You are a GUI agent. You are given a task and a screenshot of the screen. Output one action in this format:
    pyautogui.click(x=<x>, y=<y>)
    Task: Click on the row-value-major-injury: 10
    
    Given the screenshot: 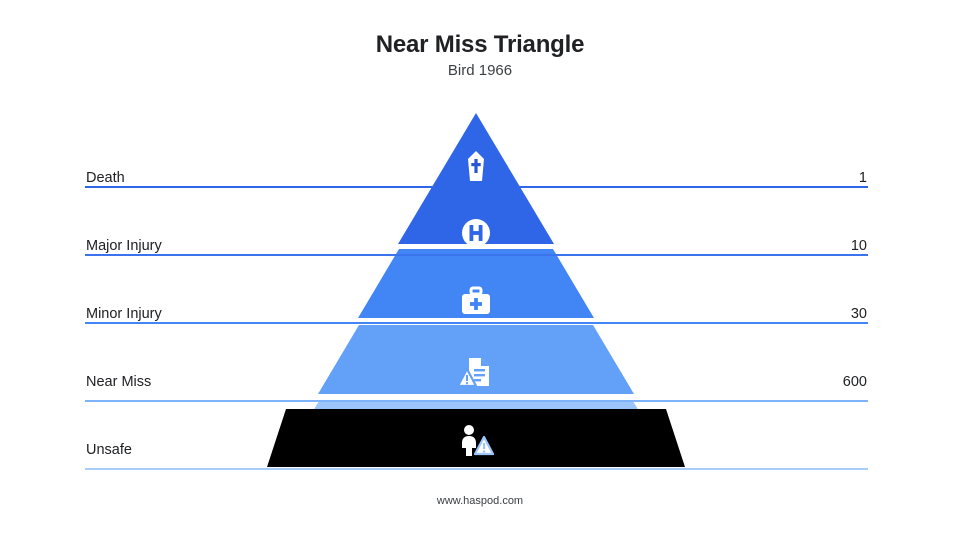 What is the action you would take?
    pyautogui.click(x=858, y=246)
    